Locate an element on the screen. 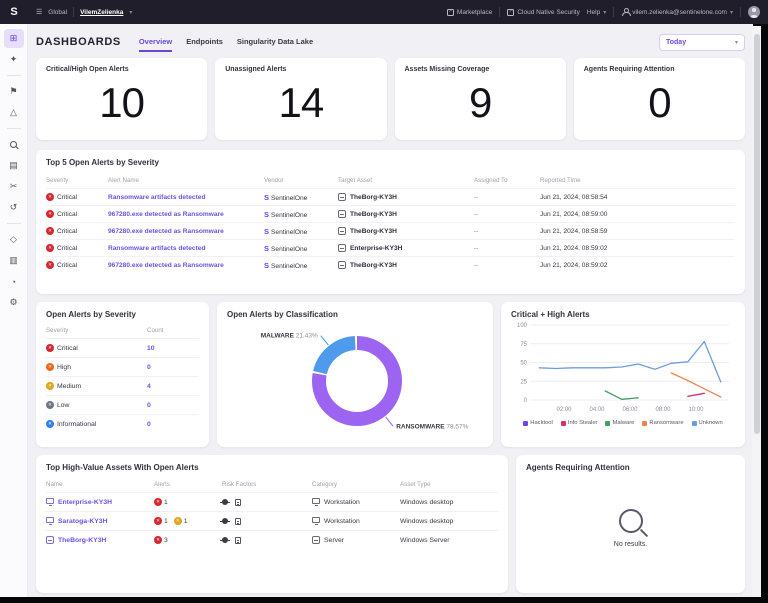 The height and width of the screenshot is (603, 768). stat-card: Assets Missing Coverage 9 is located at coordinates (480, 99).